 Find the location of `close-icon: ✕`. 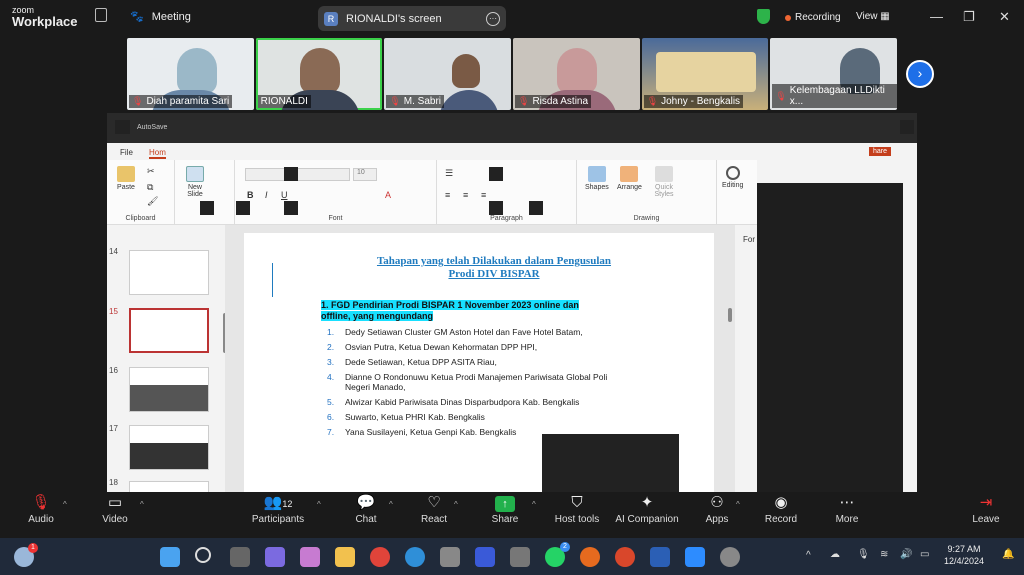

close-icon: ✕ is located at coordinates (1004, 17).